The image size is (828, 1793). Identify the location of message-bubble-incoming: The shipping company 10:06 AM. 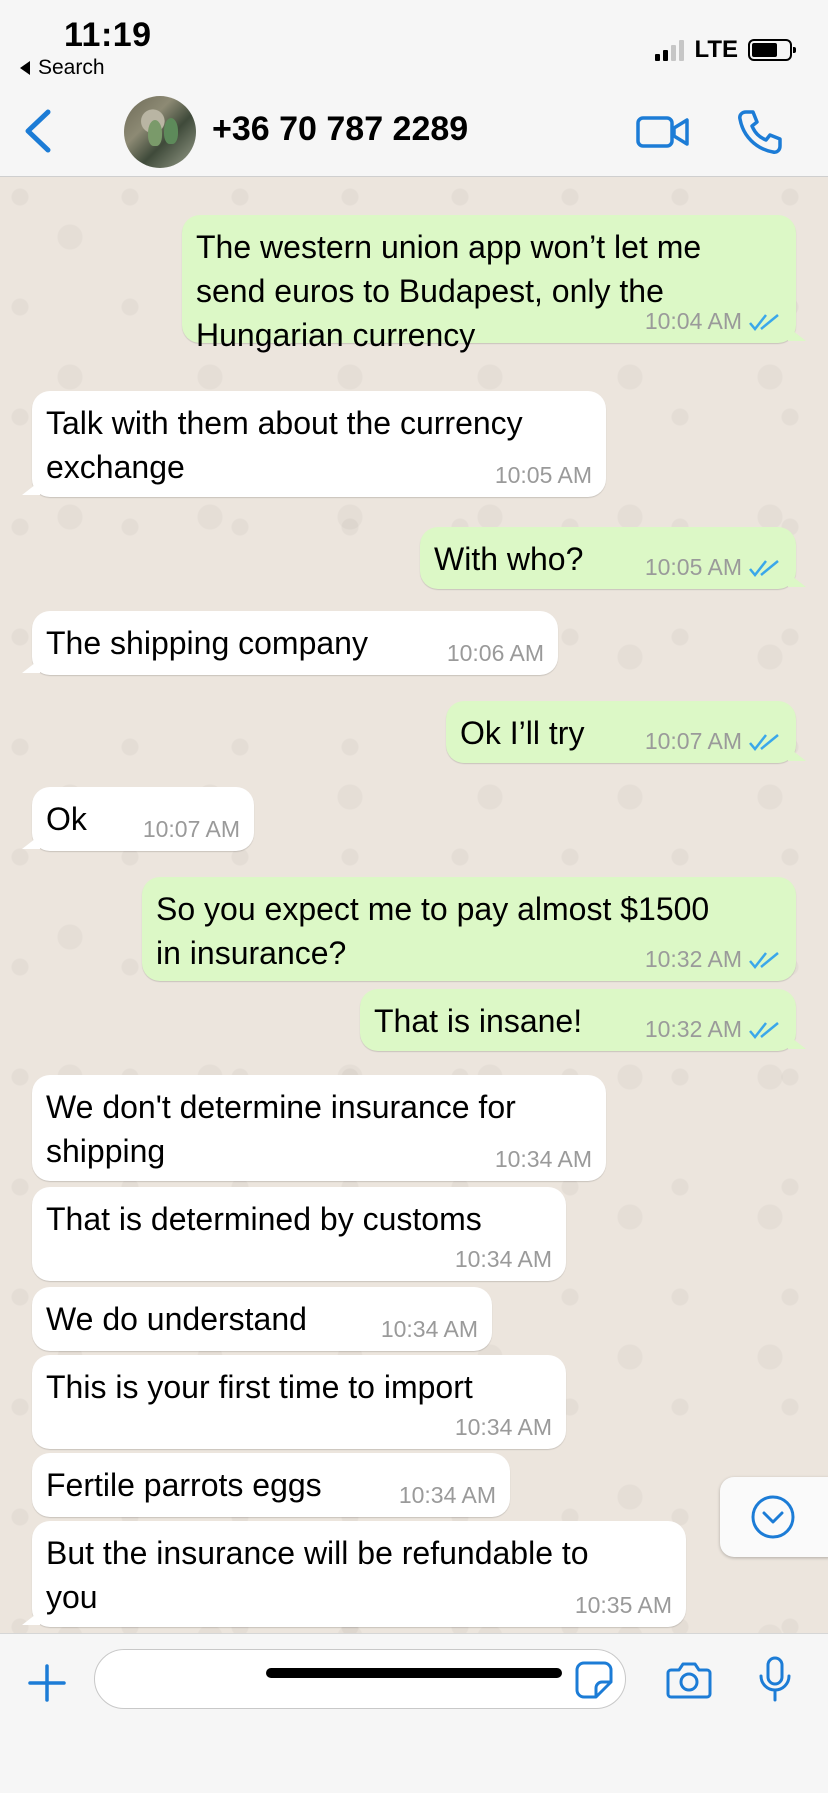
(290, 643).